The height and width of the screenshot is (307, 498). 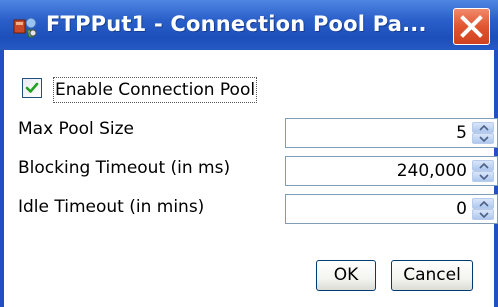 I want to click on max-pool-size-spinner: 5, so click(x=391, y=133).